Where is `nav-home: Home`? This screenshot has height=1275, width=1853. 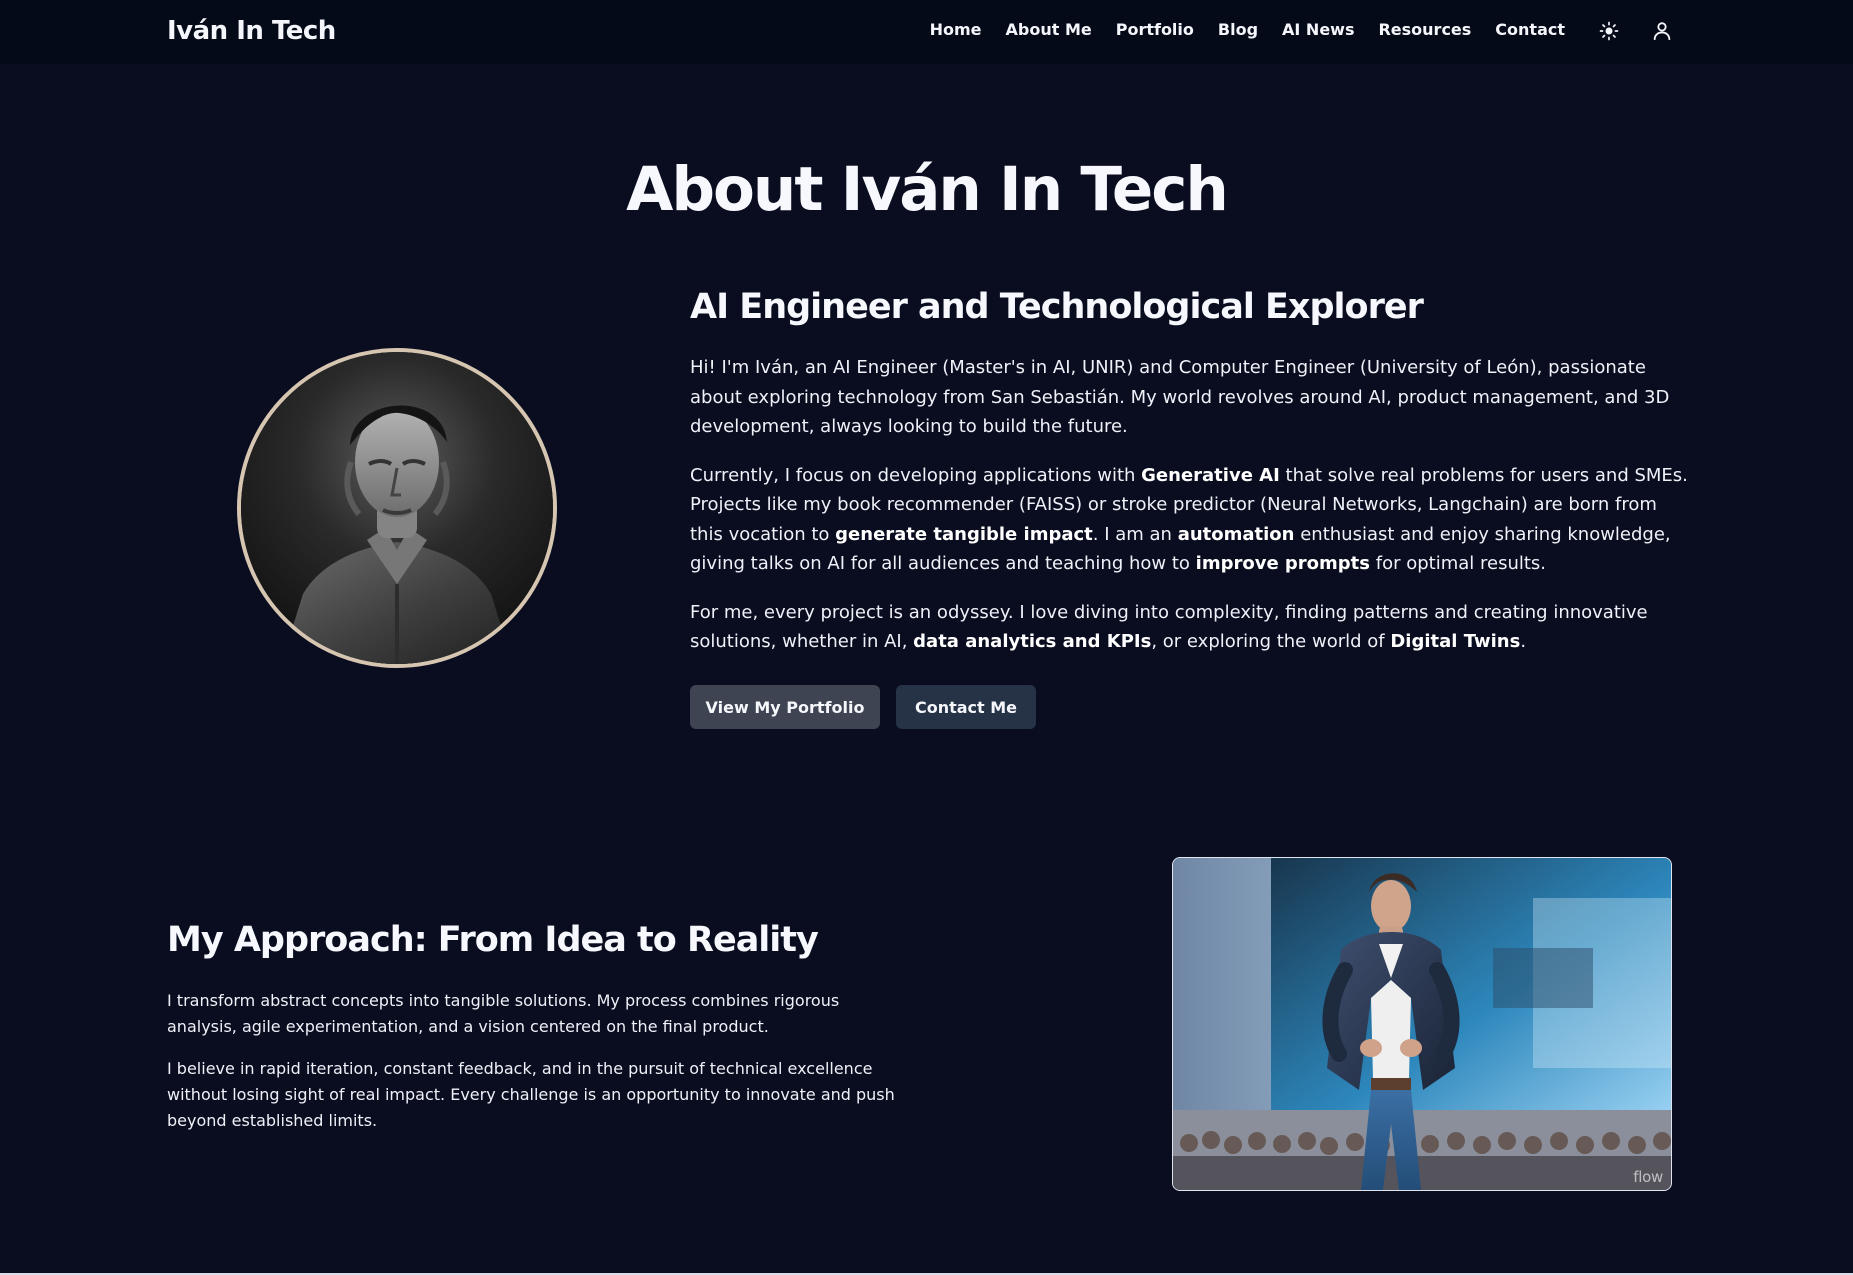 nav-home: Home is located at coordinates (956, 29).